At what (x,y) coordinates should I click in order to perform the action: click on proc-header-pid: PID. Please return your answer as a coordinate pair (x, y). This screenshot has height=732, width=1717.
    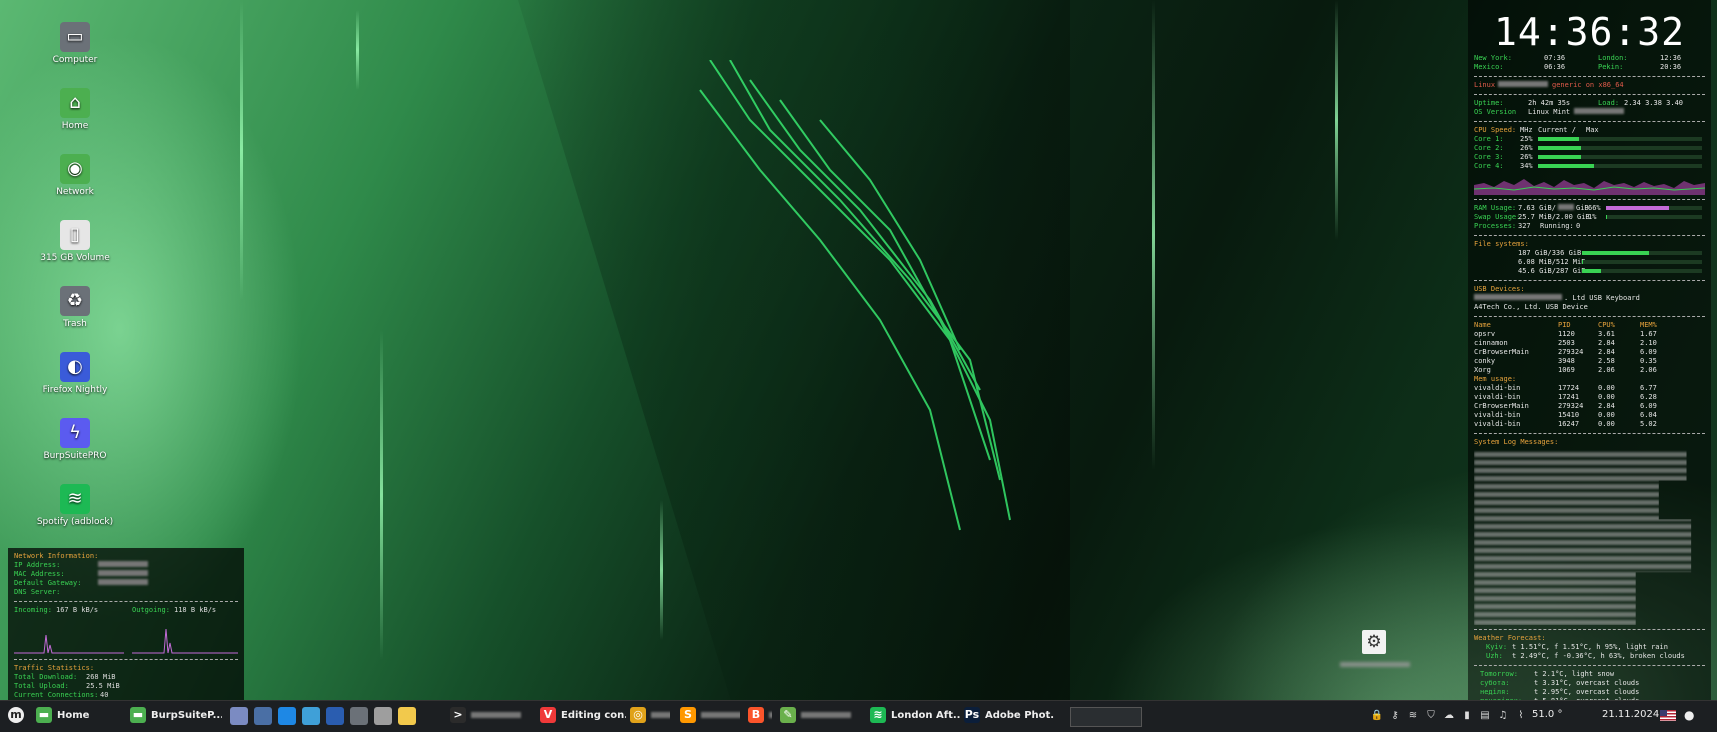
    Looking at the image, I should click on (1564, 325).